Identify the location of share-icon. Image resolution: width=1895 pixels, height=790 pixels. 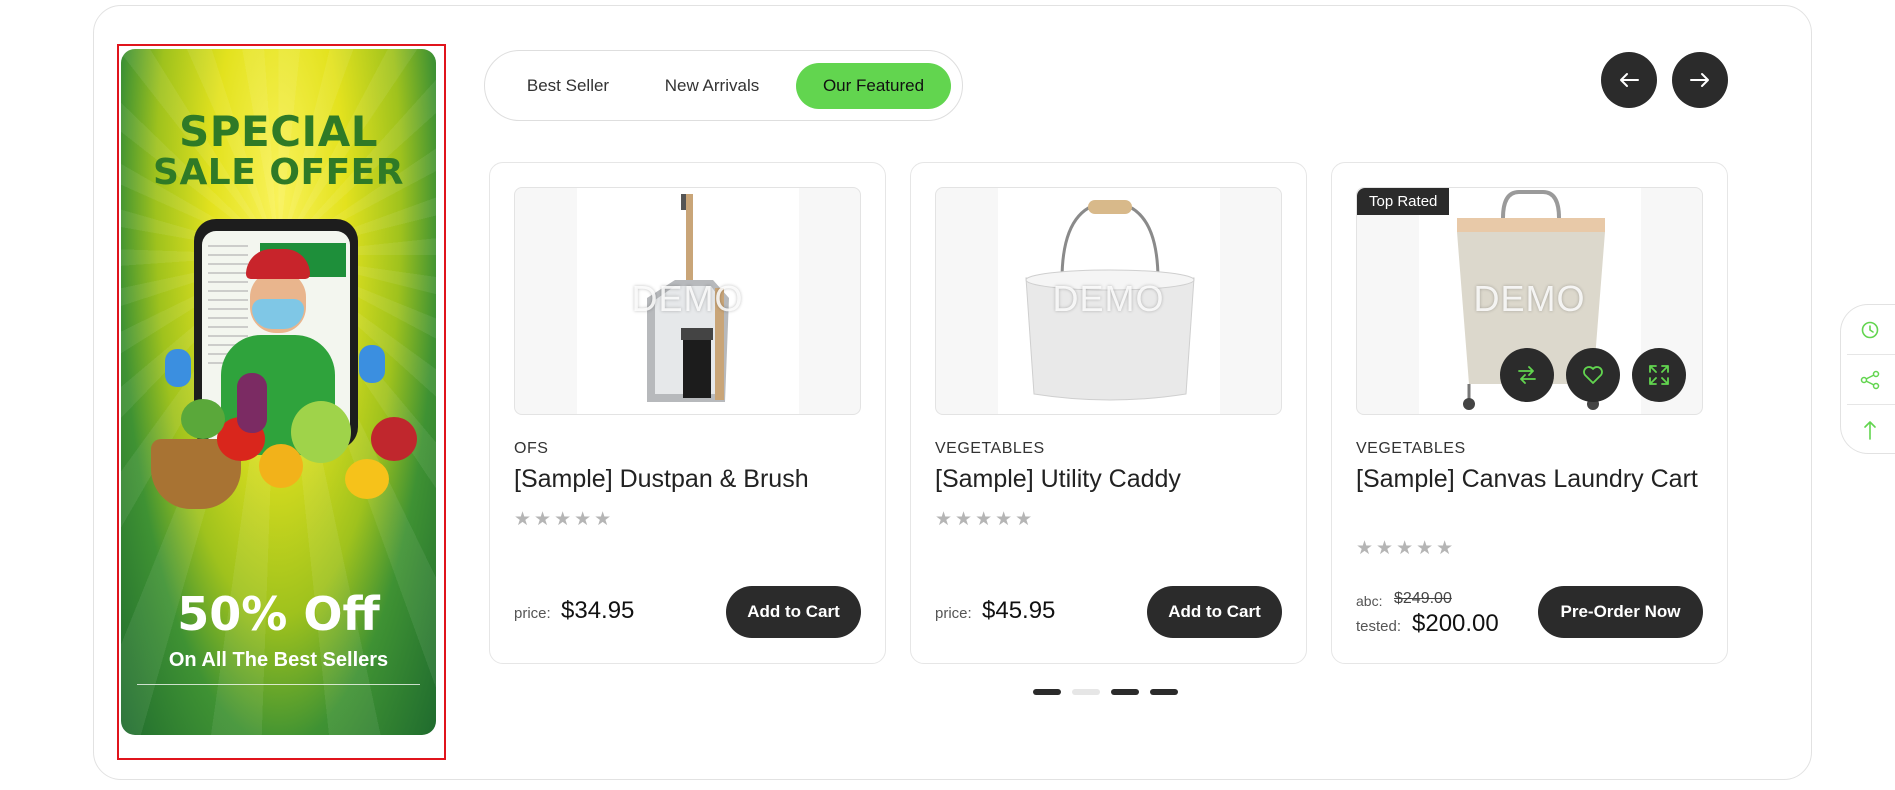
(1870, 380).